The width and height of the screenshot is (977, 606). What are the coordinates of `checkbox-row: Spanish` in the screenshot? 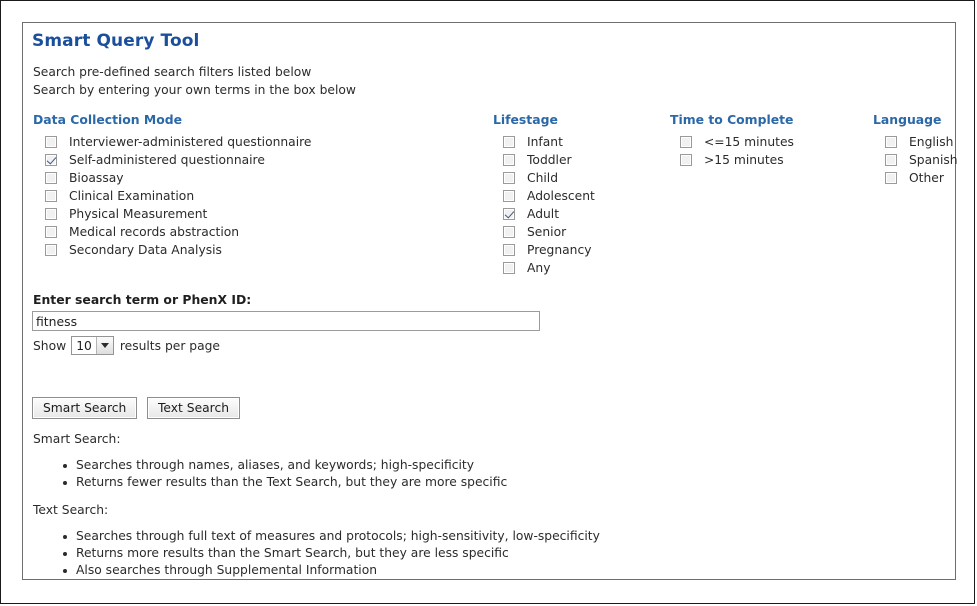 It's located at (915, 160).